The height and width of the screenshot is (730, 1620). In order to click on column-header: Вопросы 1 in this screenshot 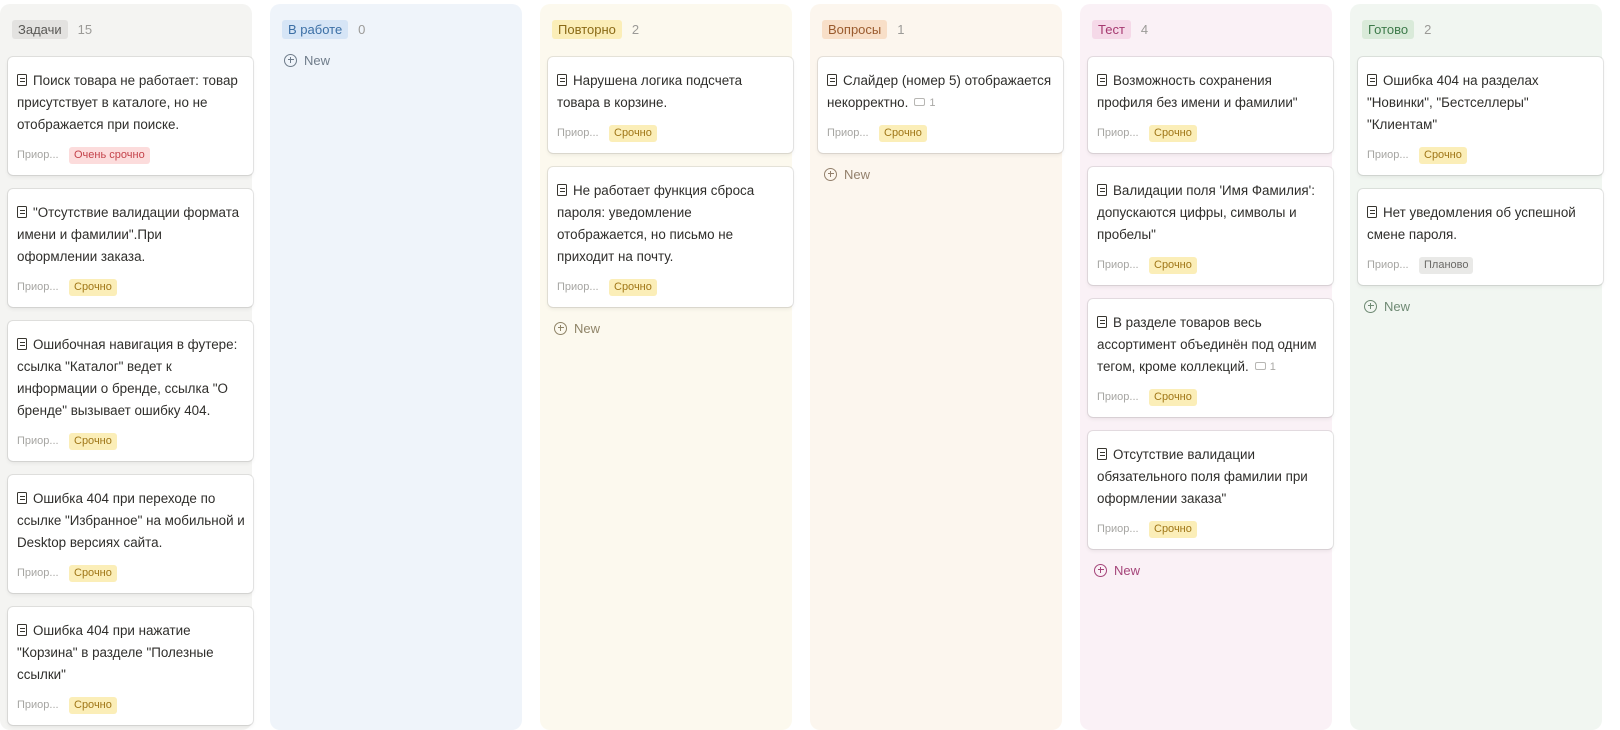, I will do `click(938, 29)`.